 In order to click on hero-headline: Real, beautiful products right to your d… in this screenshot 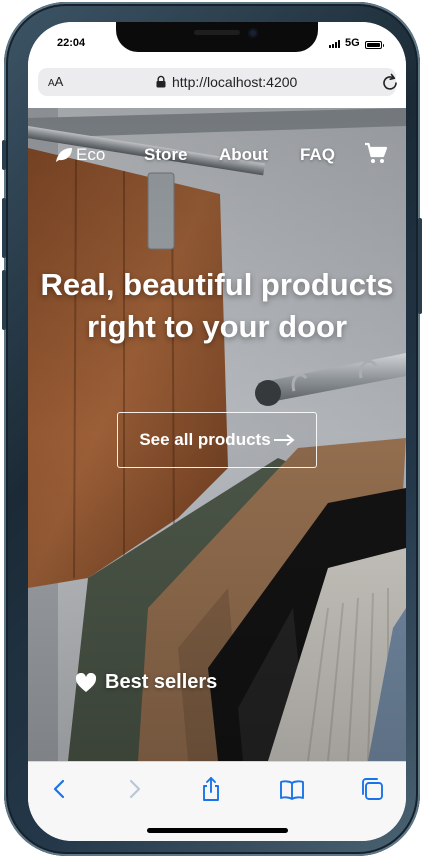, I will do `click(217, 306)`.